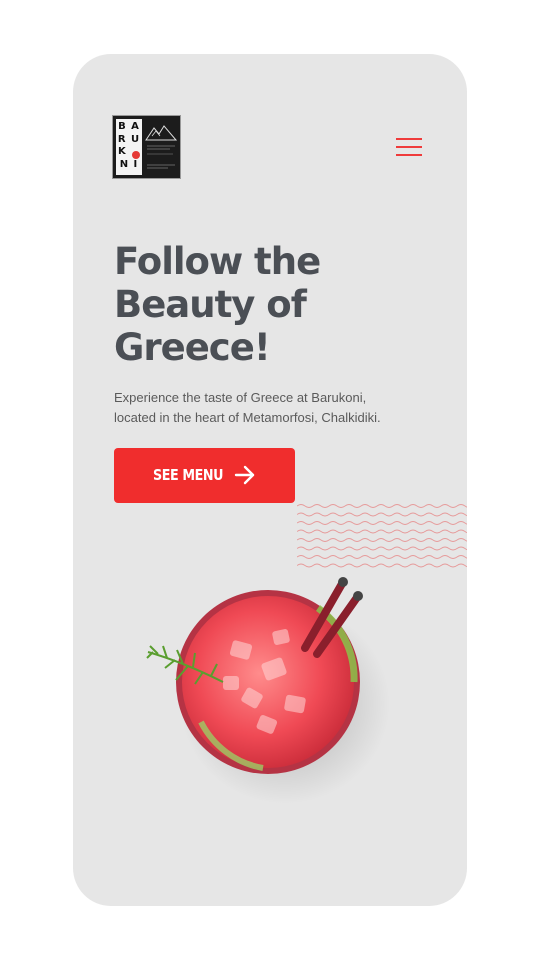 The height and width of the screenshot is (960, 540). I want to click on logo-line-2: R U, so click(129, 139).